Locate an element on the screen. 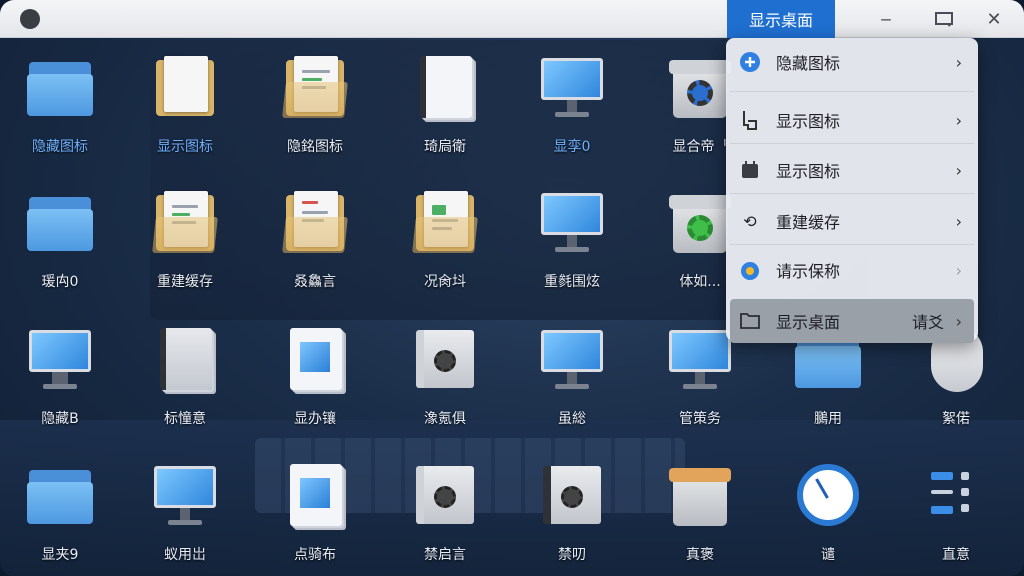 This screenshot has width=1024, height=576. item-label: 显办镶 is located at coordinates (315, 419).